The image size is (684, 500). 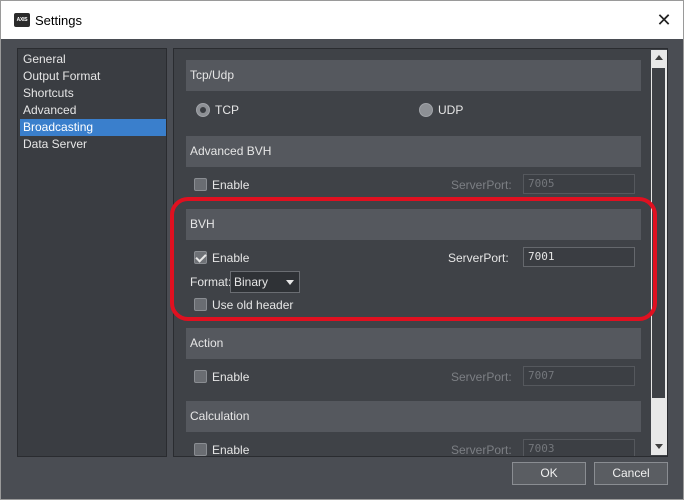 What do you see at coordinates (93, 93) in the screenshot?
I see `nav-item-shortcuts: Shortcuts` at bounding box center [93, 93].